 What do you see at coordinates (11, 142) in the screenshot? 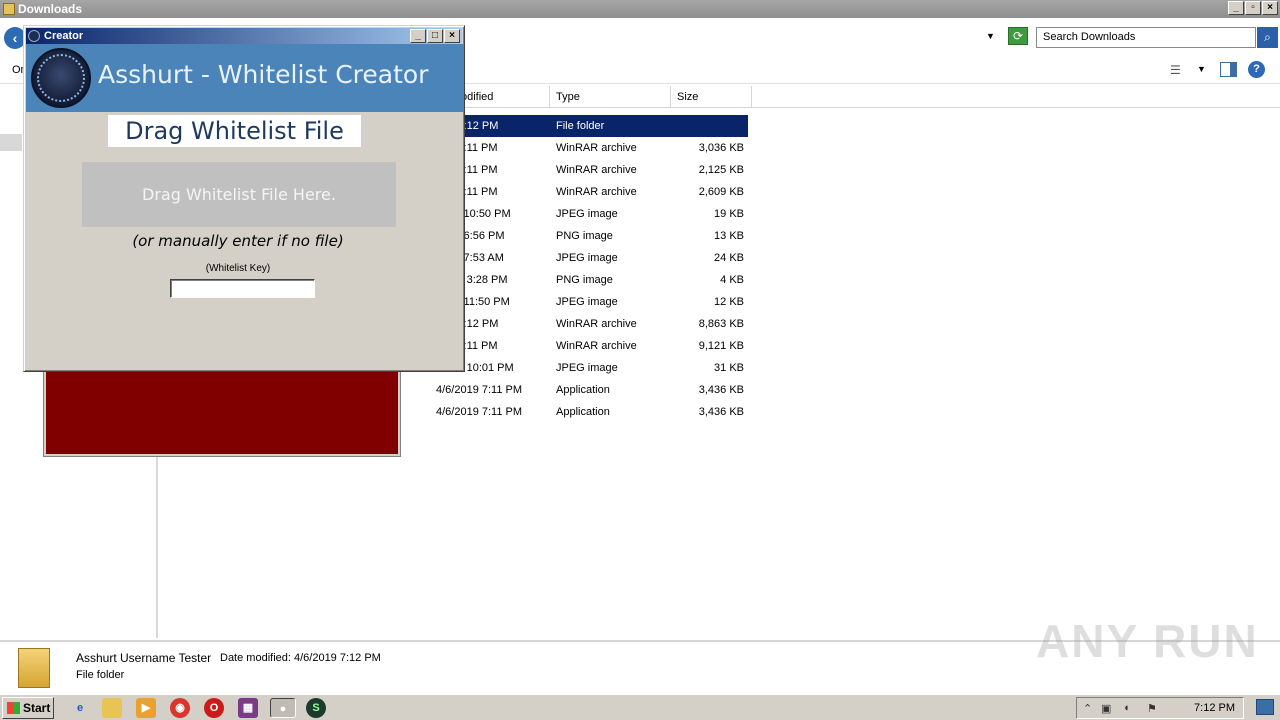
I see `nav-selected-item` at bounding box center [11, 142].